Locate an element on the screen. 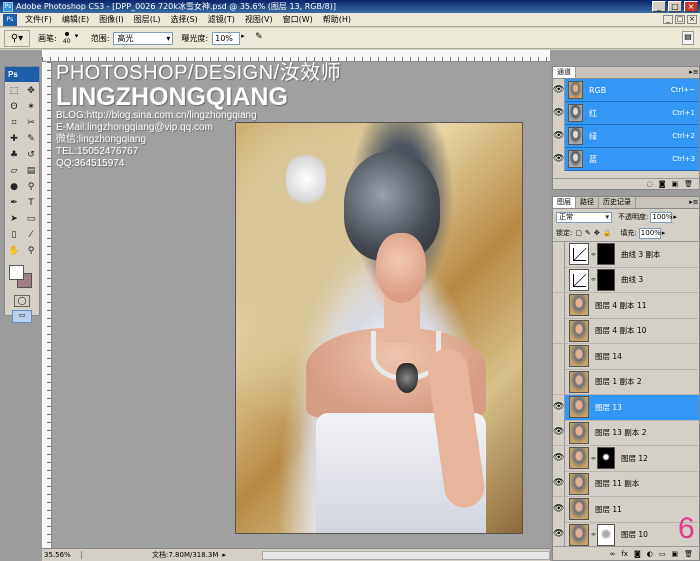 Image resolution: width=700 pixels, height=561 pixels. hand-tool-icon: ✋ is located at coordinates (14, 251).